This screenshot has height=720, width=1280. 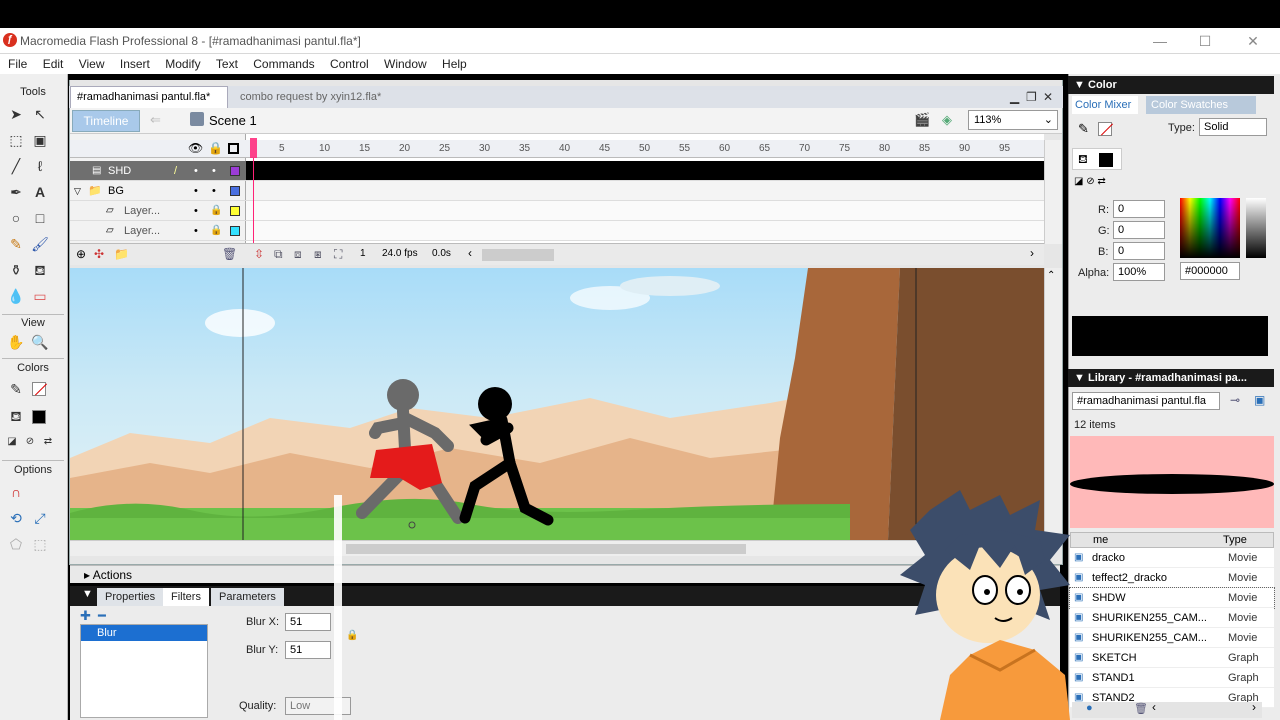 What do you see at coordinates (349, 64) in the screenshot?
I see `menu-control: Control` at bounding box center [349, 64].